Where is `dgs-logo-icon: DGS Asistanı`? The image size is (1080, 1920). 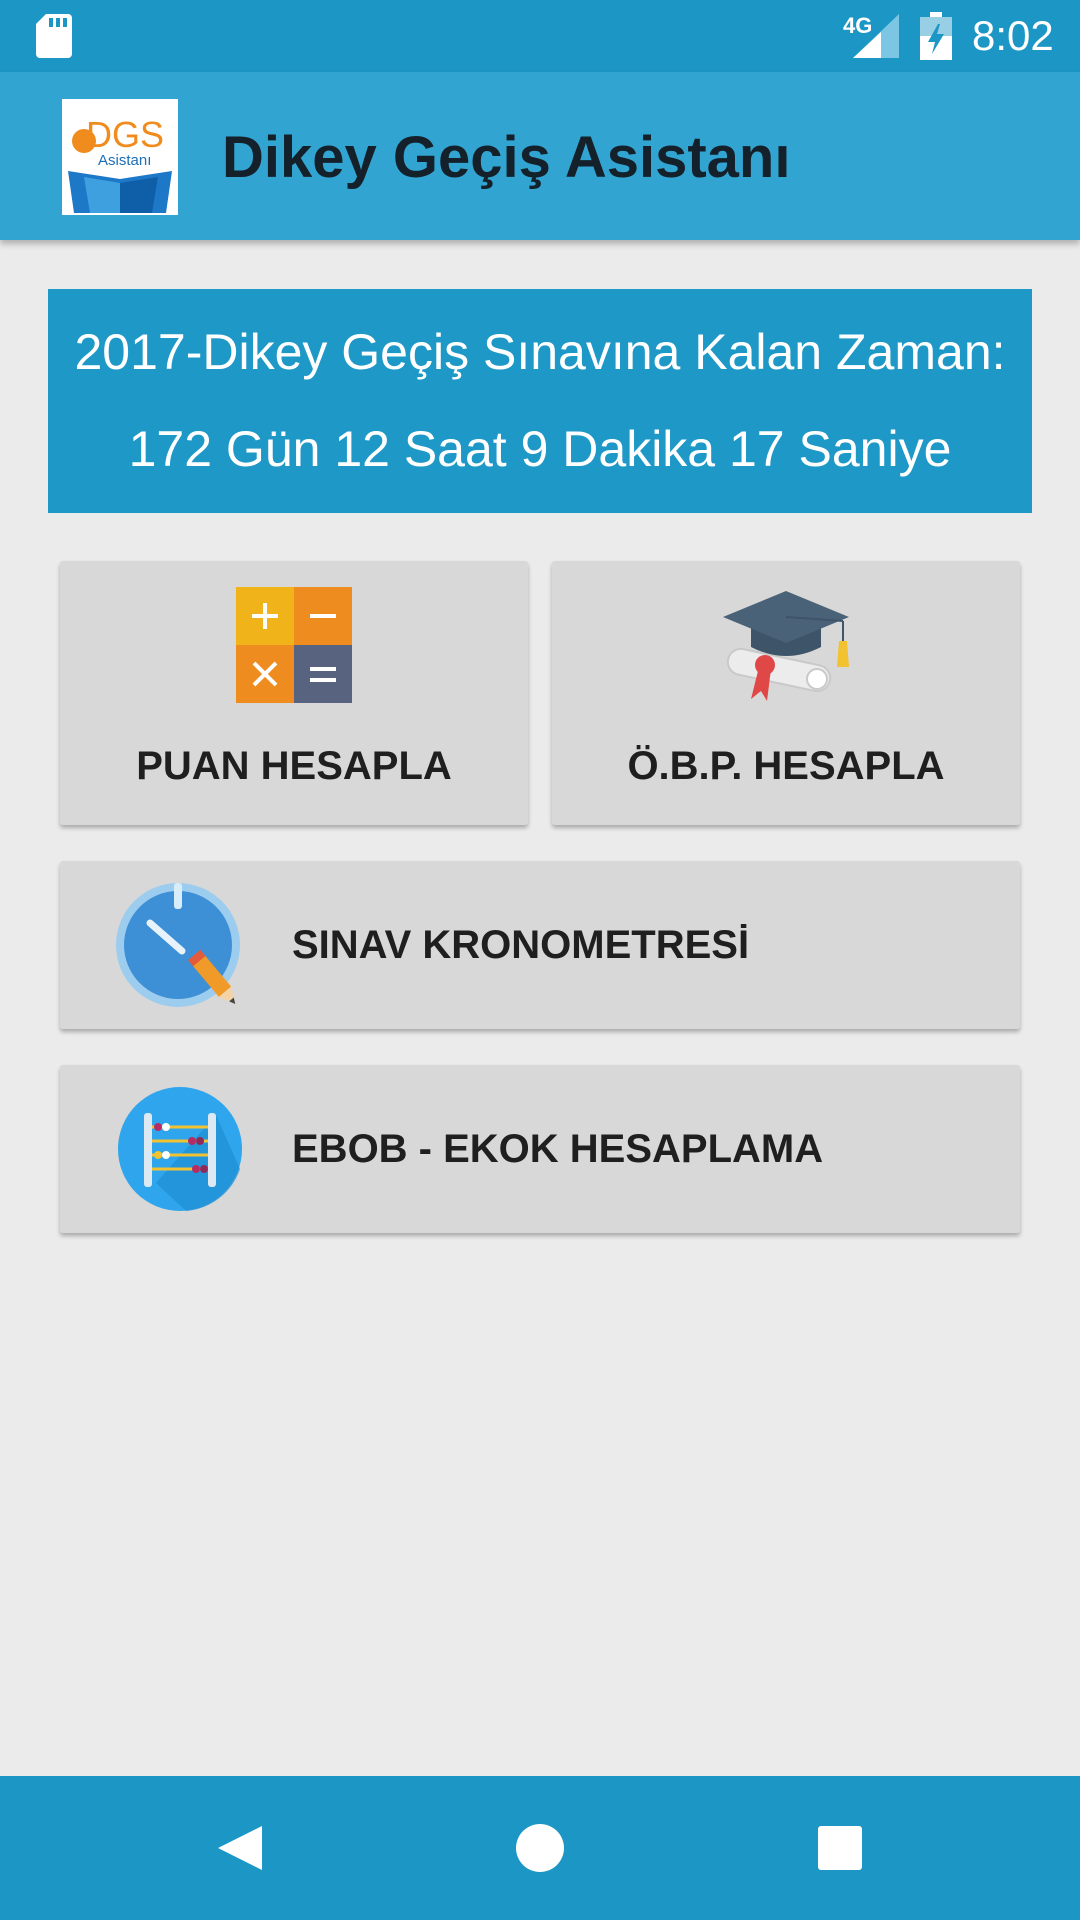 dgs-logo-icon: DGS Asistanı is located at coordinates (120, 163).